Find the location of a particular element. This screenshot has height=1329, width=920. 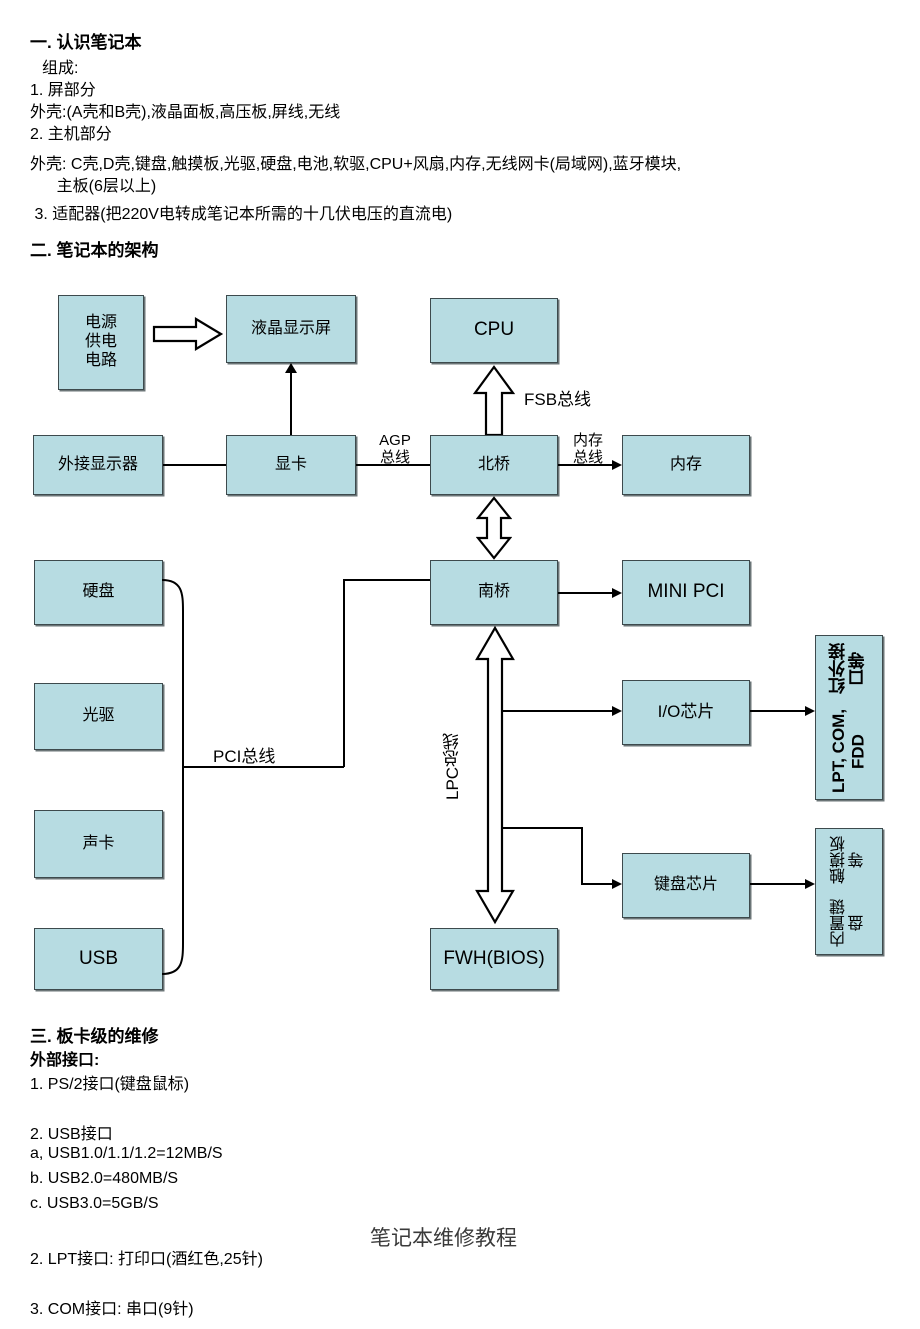

line-pci-riser is located at coordinates (344, 673).